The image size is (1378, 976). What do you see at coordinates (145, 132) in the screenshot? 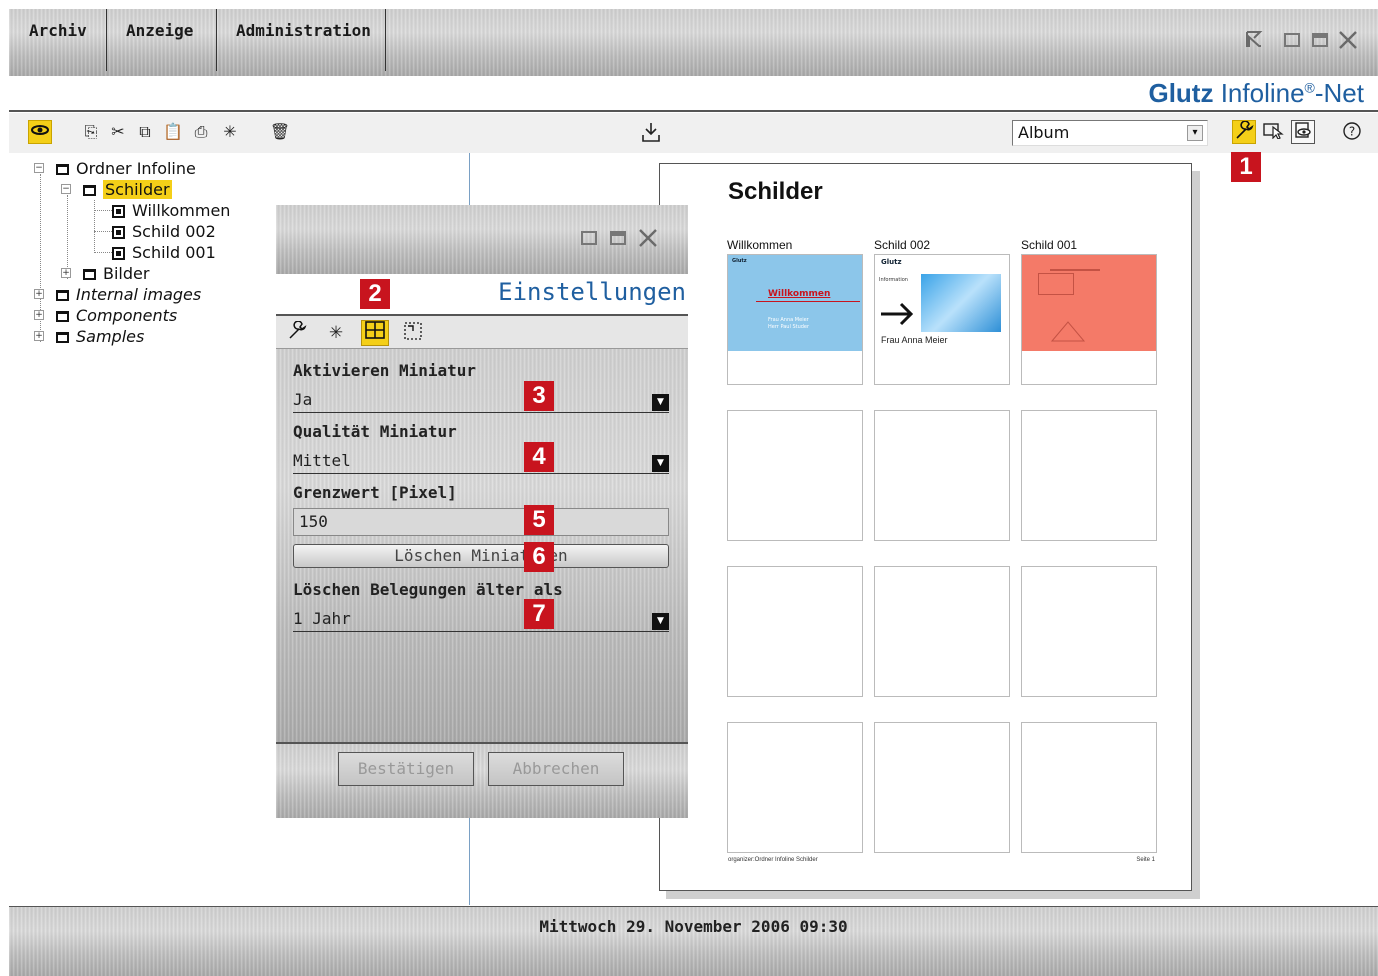
I see `duplicate-icon: ⧉` at bounding box center [145, 132].